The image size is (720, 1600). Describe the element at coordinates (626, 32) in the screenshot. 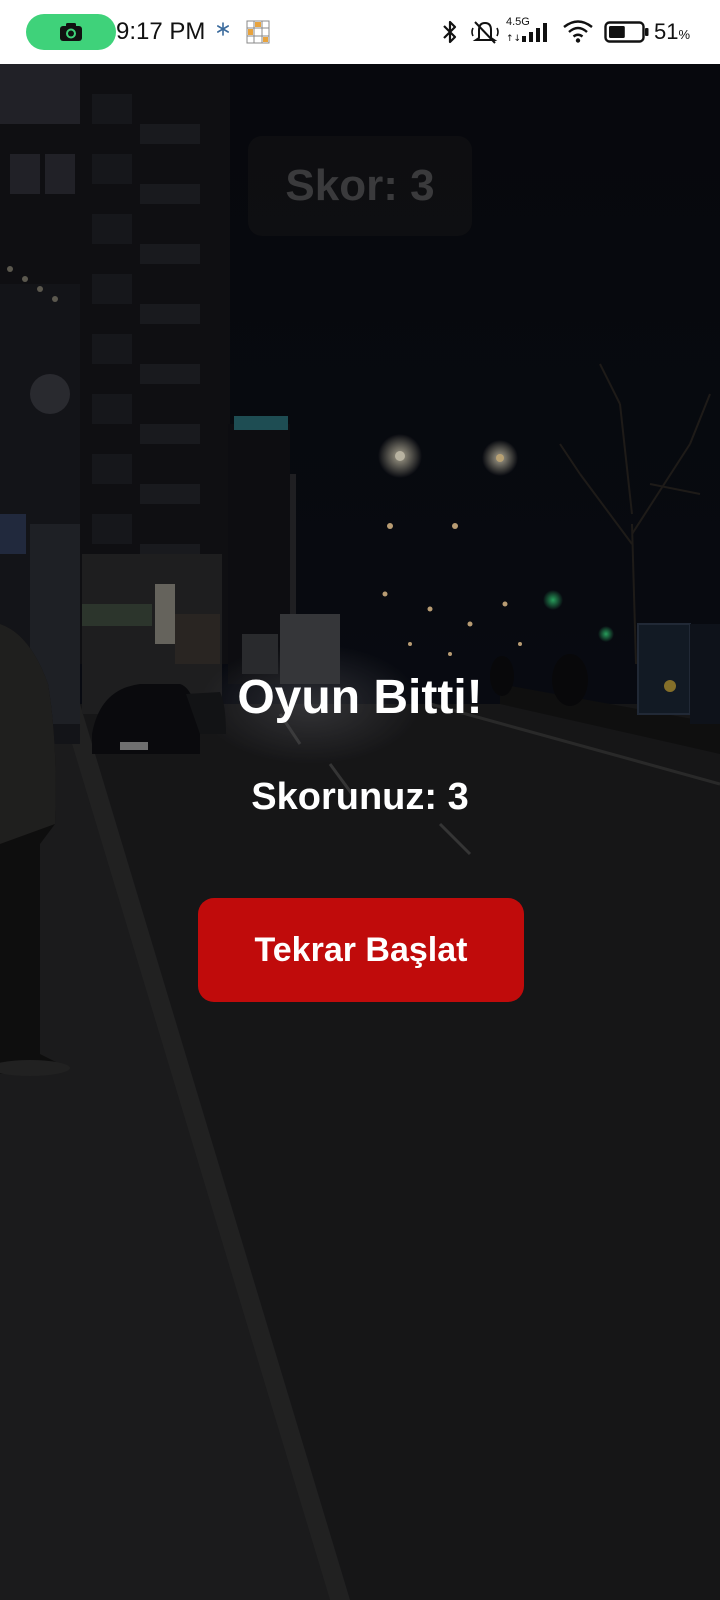

I see `battery-icon` at that location.